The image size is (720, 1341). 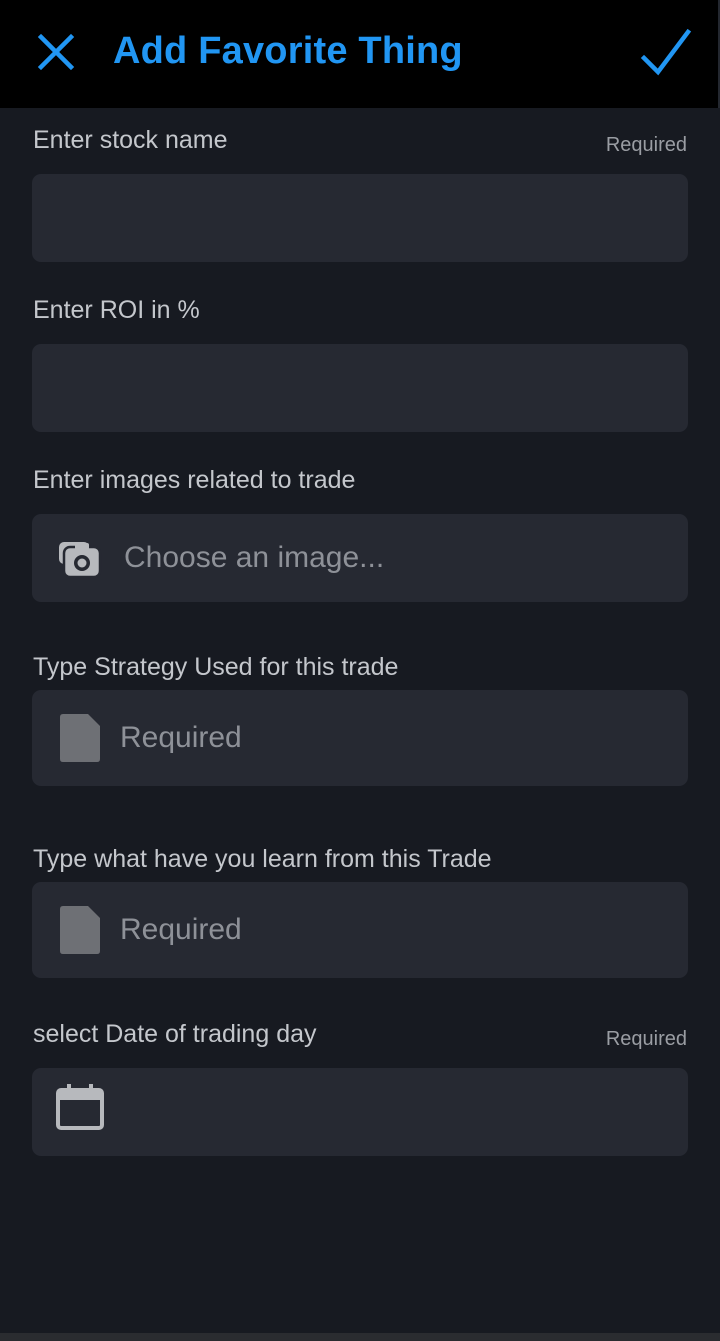 I want to click on close-icon, so click(x=56, y=52).